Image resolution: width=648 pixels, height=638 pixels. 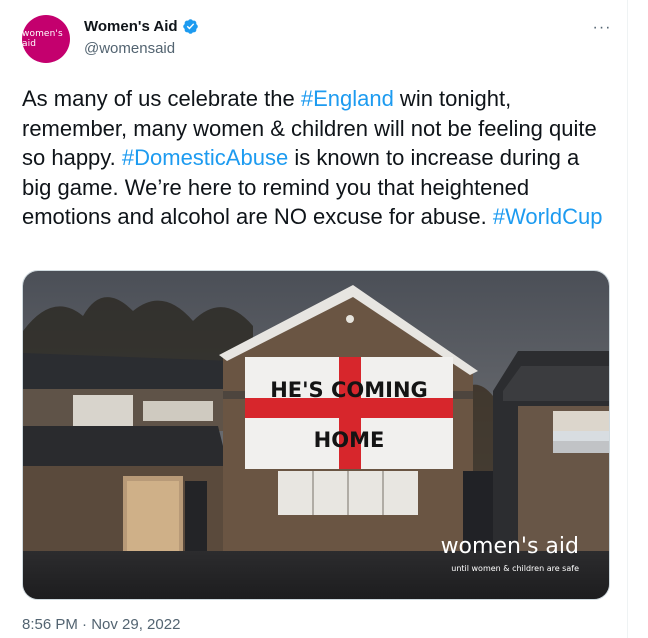 What do you see at coordinates (509, 546) in the screenshot?
I see `watermark-brand: women's aid` at bounding box center [509, 546].